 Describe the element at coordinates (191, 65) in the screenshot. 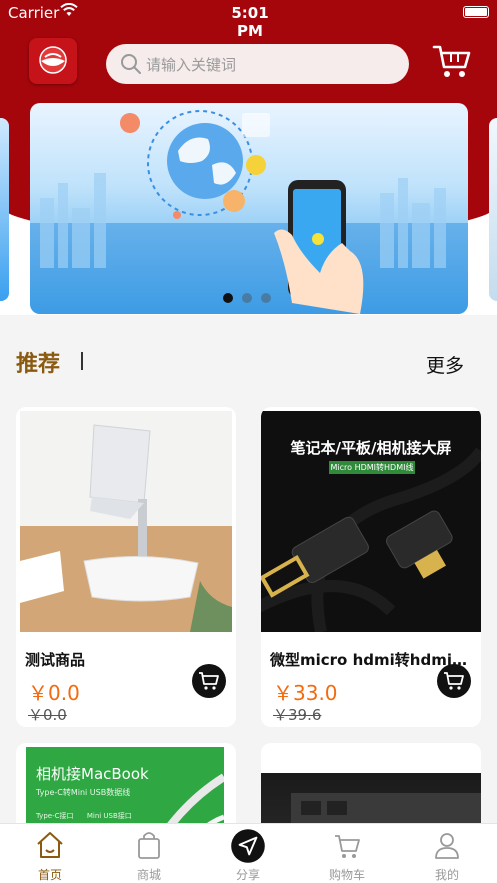

I see `search-placeholder: 请输入关键词` at that location.